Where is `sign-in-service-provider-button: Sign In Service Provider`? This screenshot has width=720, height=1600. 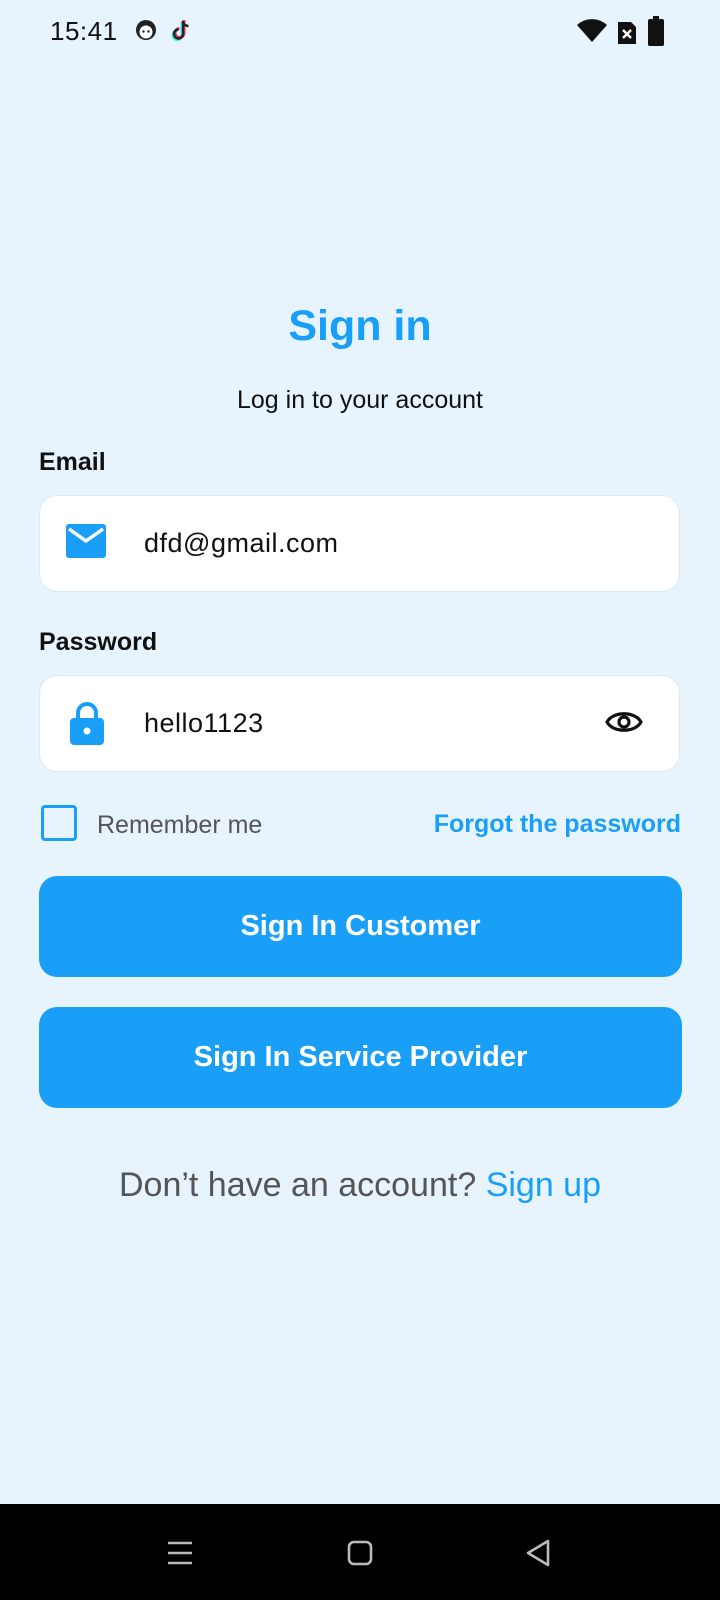 sign-in-service-provider-button: Sign In Service Provider is located at coordinates (360, 1057).